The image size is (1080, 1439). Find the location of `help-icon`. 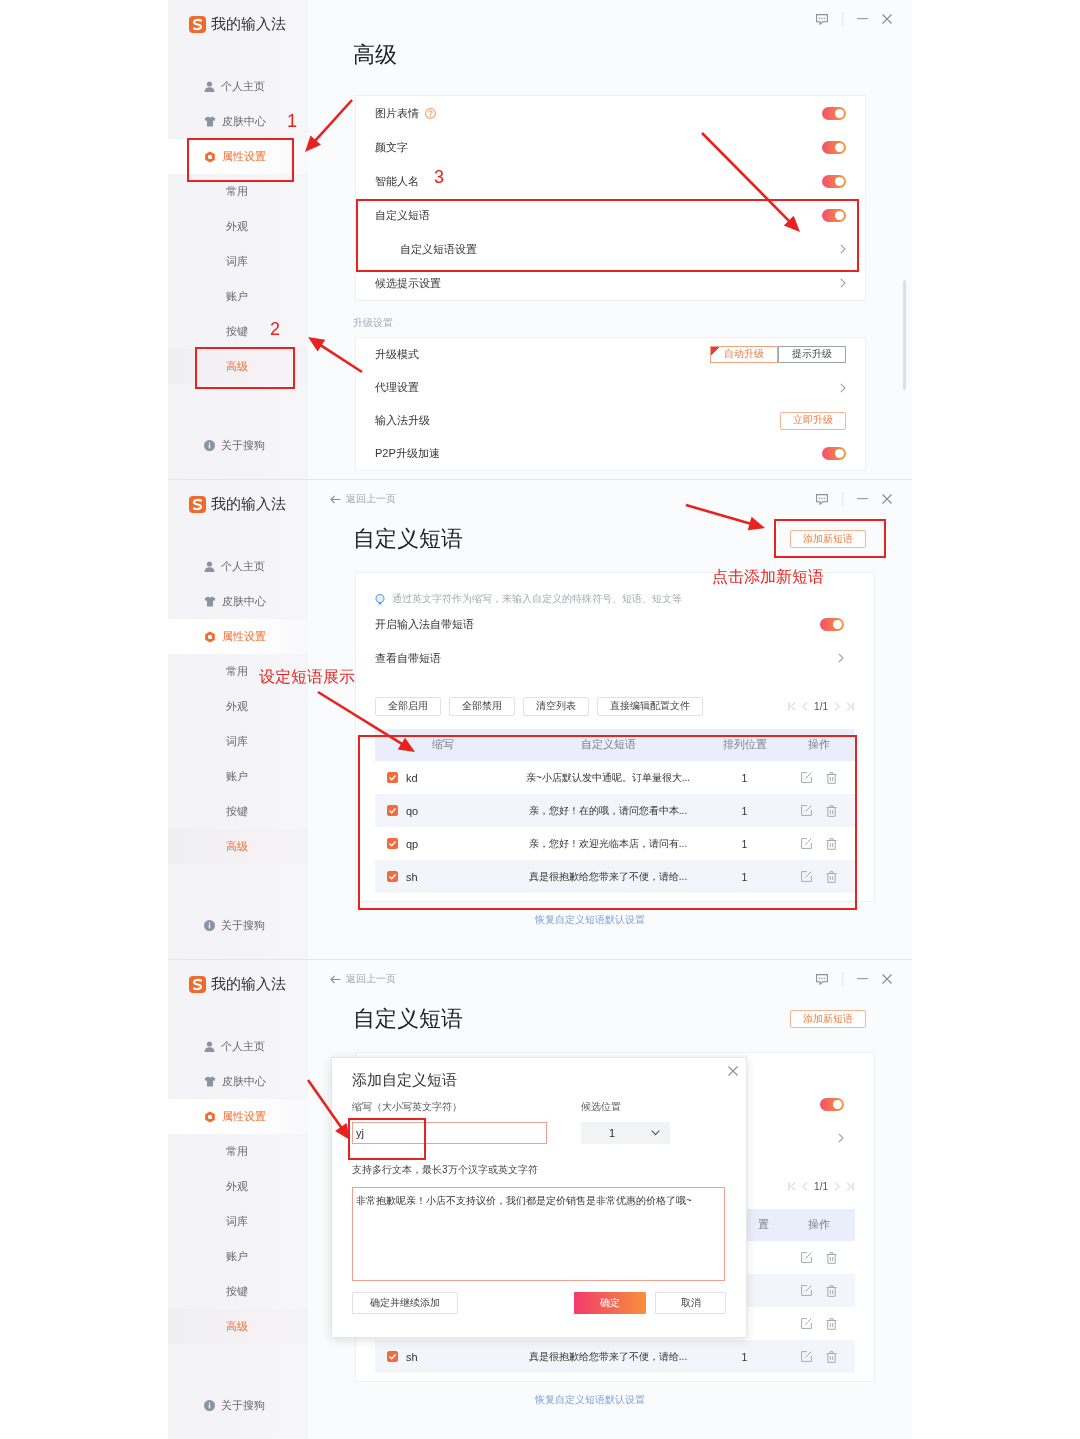

help-icon is located at coordinates (430, 113).